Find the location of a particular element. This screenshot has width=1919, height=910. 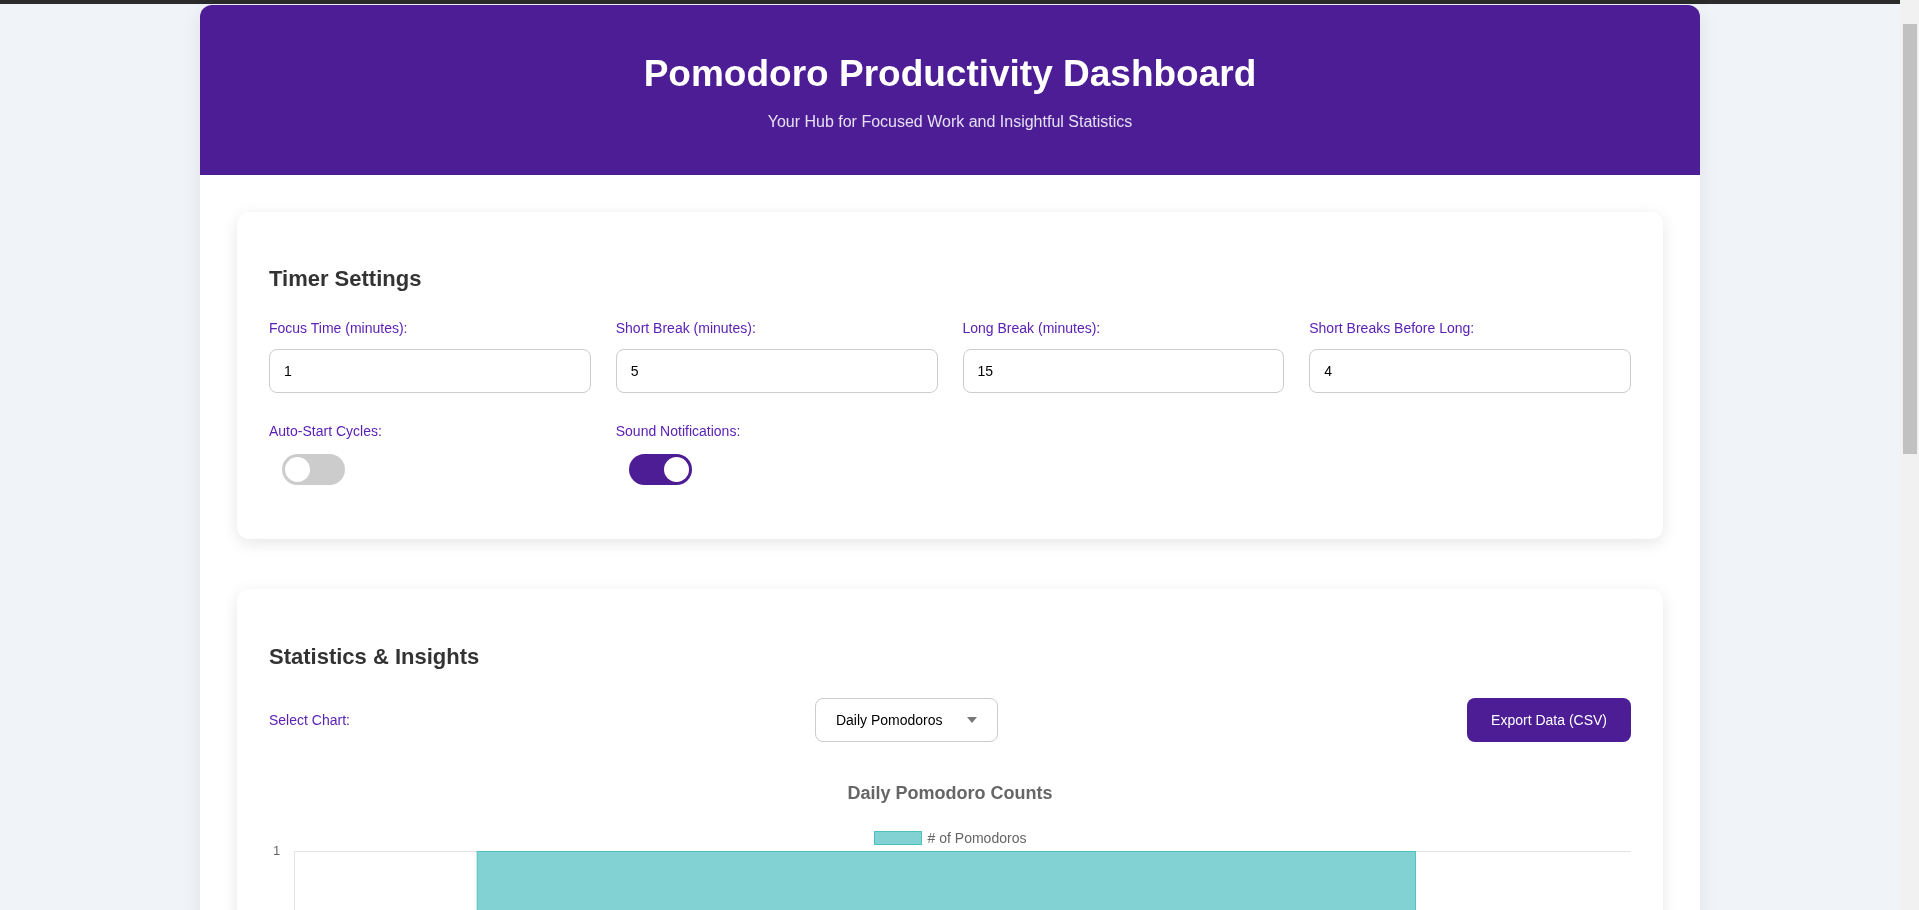

section-title: Timer Settings is located at coordinates (346, 279).